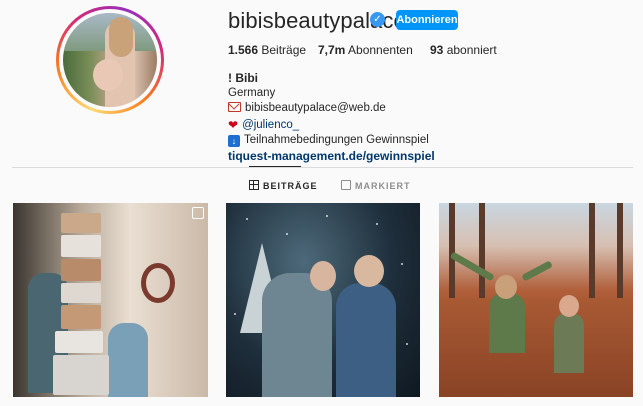  Describe the element at coordinates (108, 75) in the screenshot. I see `avatar-detail` at that location.